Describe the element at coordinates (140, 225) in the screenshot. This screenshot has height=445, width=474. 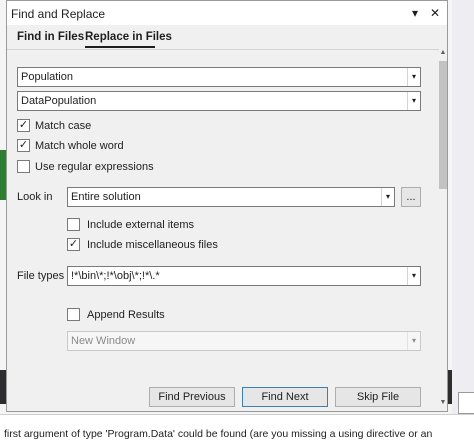
I see `include-external-label: Include external items` at that location.